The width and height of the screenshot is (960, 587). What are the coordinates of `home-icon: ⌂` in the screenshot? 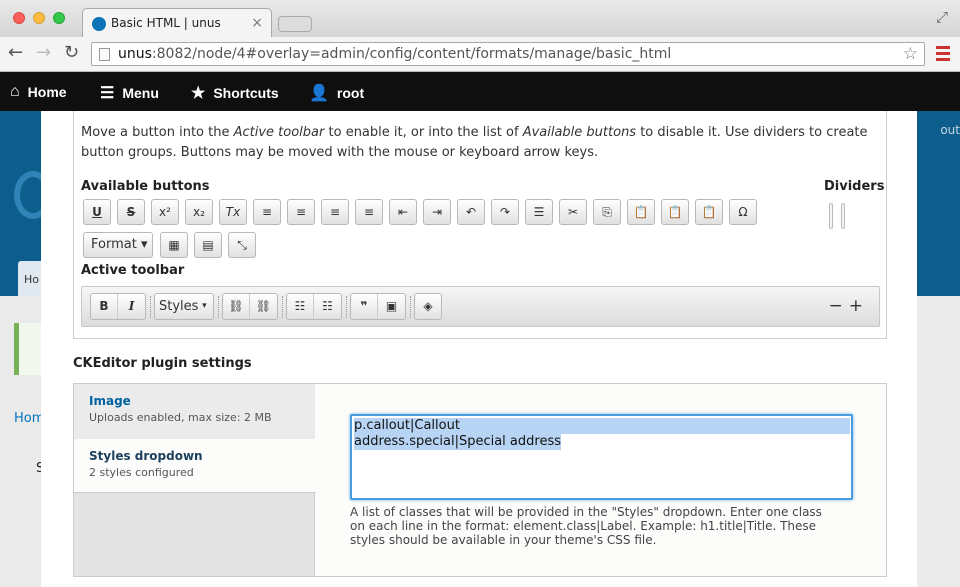 It's located at (15, 91).